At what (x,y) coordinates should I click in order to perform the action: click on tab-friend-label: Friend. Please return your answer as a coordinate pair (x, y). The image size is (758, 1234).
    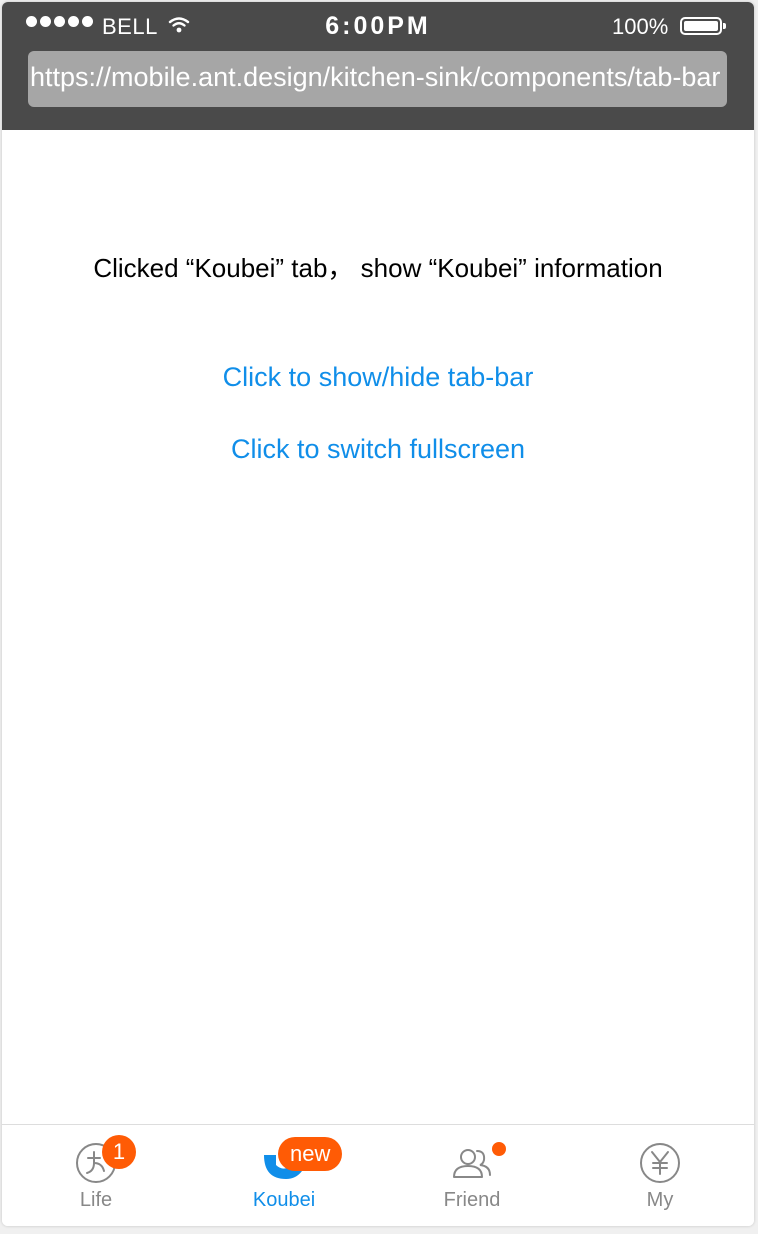
    Looking at the image, I should click on (472, 1200).